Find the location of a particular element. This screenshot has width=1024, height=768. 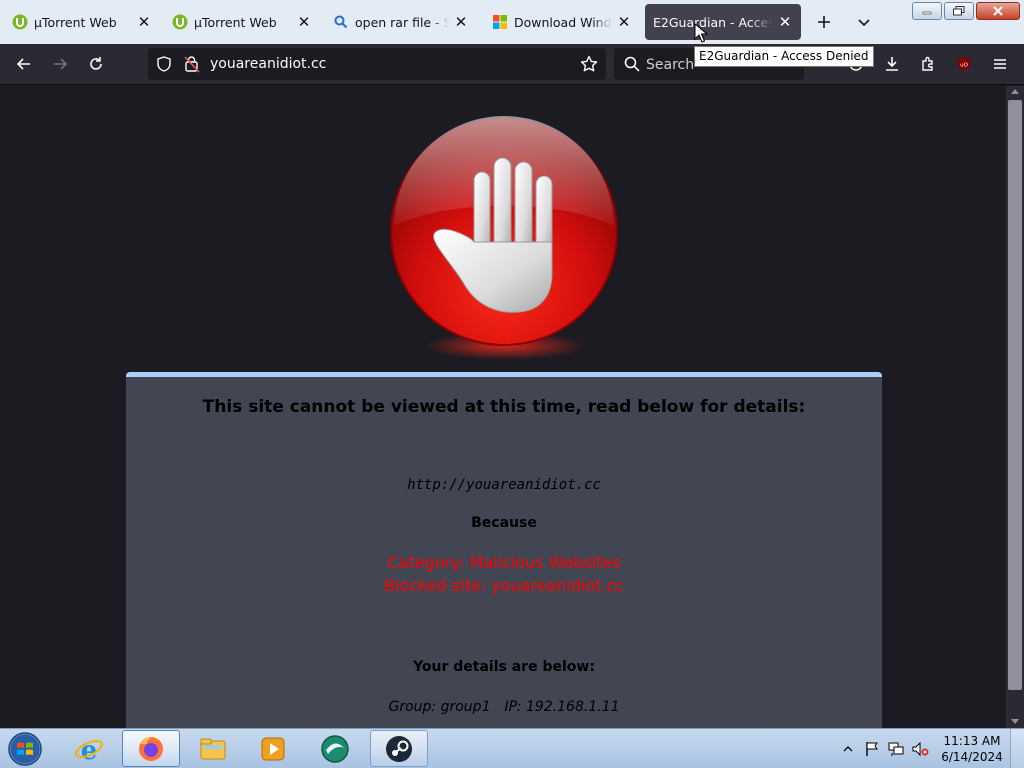

taskbar-file-explorer is located at coordinates (213, 748).